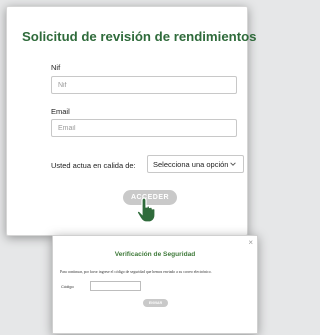 This screenshot has height=335, width=320. Describe the element at coordinates (60, 111) in the screenshot. I see `email-label: Email` at that location.